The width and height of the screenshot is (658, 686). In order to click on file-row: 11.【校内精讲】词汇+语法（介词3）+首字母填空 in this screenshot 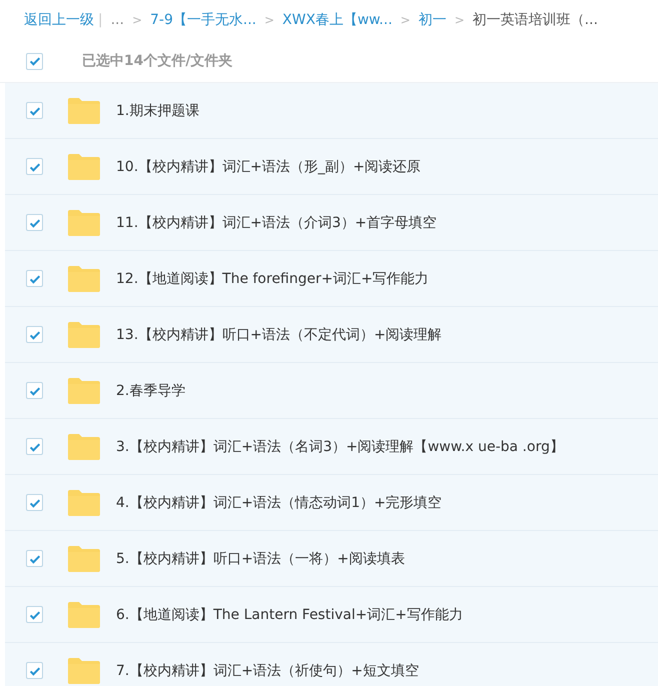, I will do `click(331, 223)`.